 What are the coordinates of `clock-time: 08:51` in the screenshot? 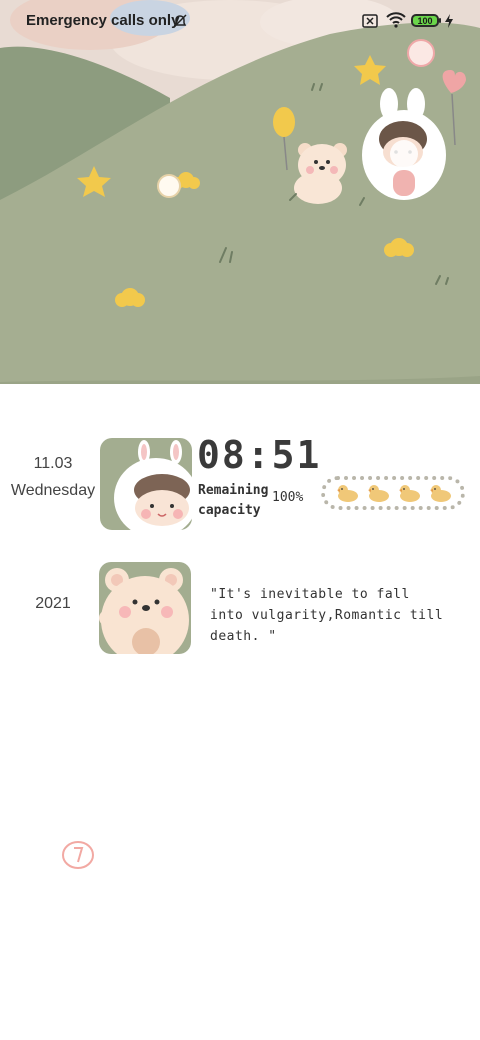 It's located at (259, 455).